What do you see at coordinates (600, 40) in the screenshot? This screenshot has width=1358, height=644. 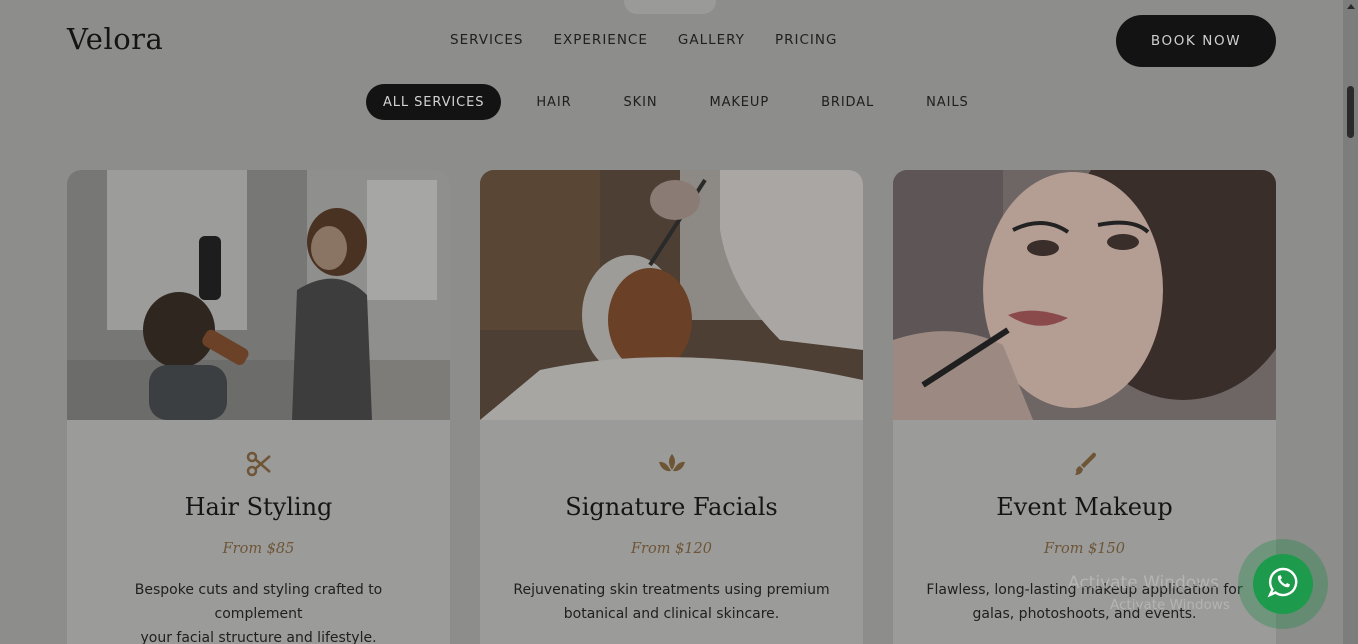 I see `nav-experience: EXPERIENCE` at bounding box center [600, 40].